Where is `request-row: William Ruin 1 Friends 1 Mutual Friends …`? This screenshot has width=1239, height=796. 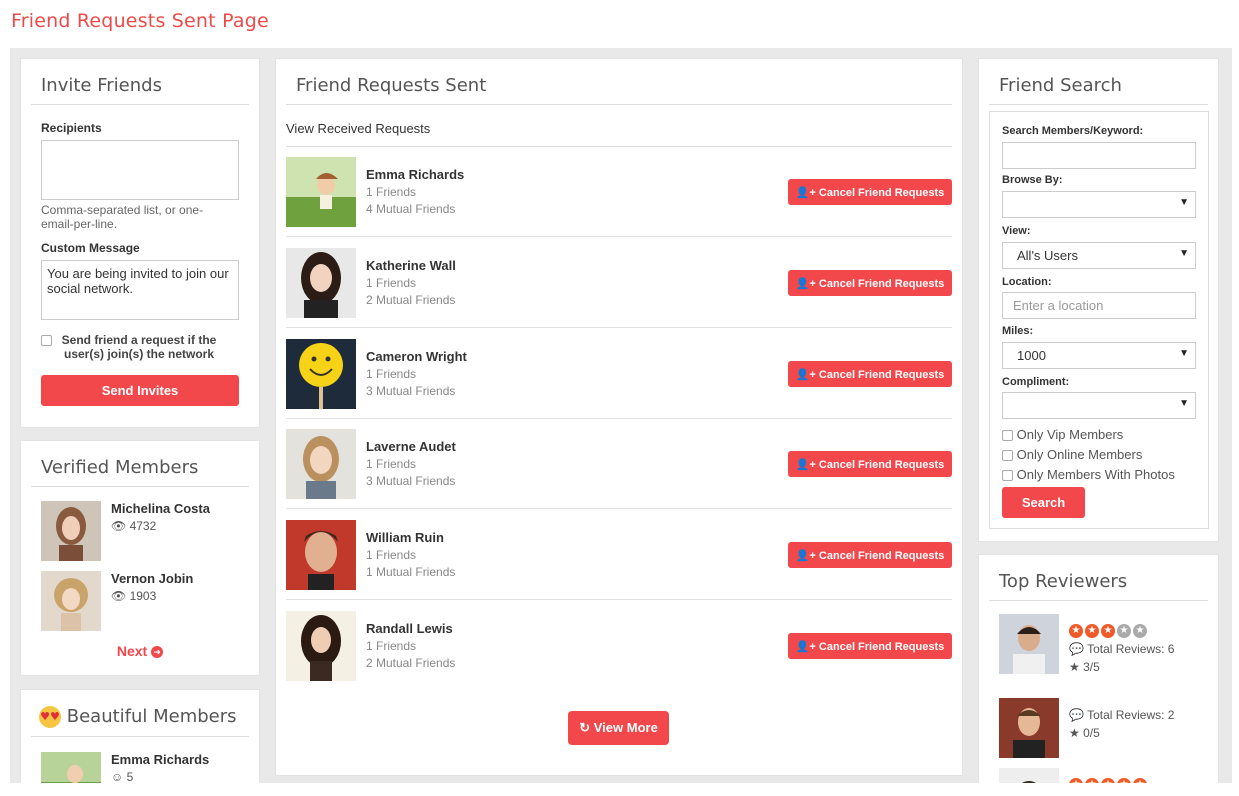
request-row: William Ruin 1 Friends 1 Mutual Friends … is located at coordinates (619, 555).